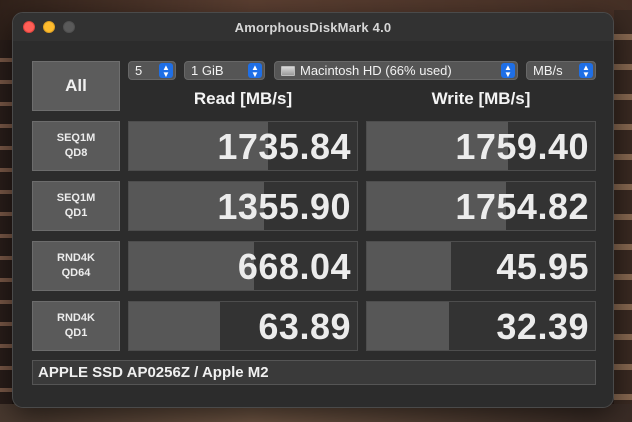 Image resolution: width=632 pixels, height=422 pixels. What do you see at coordinates (76, 86) in the screenshot?
I see `all-button: All` at bounding box center [76, 86].